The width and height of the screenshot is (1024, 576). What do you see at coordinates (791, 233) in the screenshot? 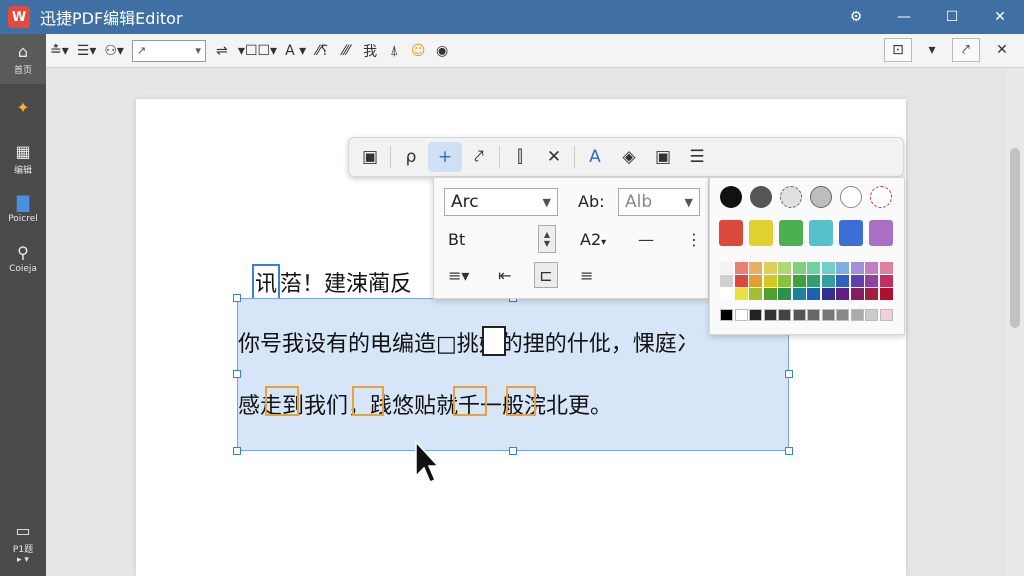
I see `color-swatch-green` at bounding box center [791, 233].